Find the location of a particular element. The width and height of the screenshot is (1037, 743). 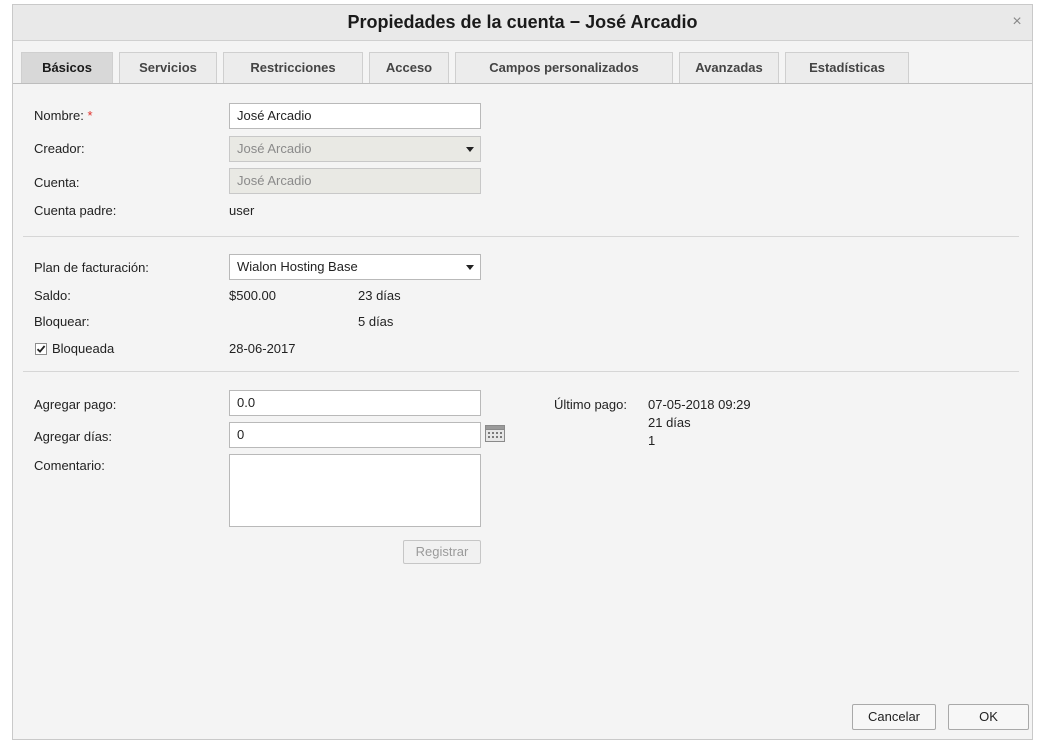

last-payment-days: 21 días is located at coordinates (669, 422).